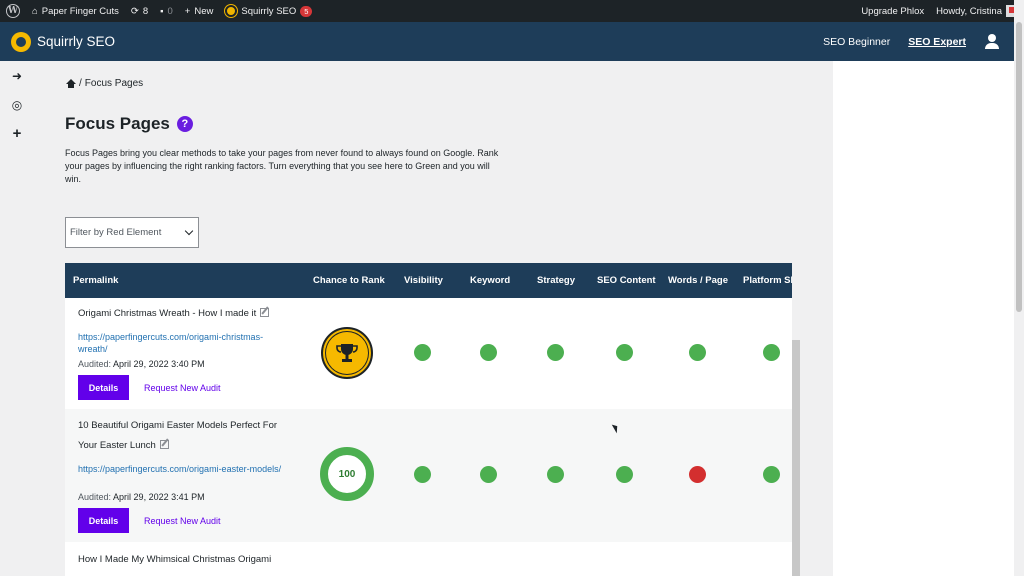 This screenshot has height=576, width=1024. I want to click on breadcrumb: / Focus Pages, so click(104, 83).